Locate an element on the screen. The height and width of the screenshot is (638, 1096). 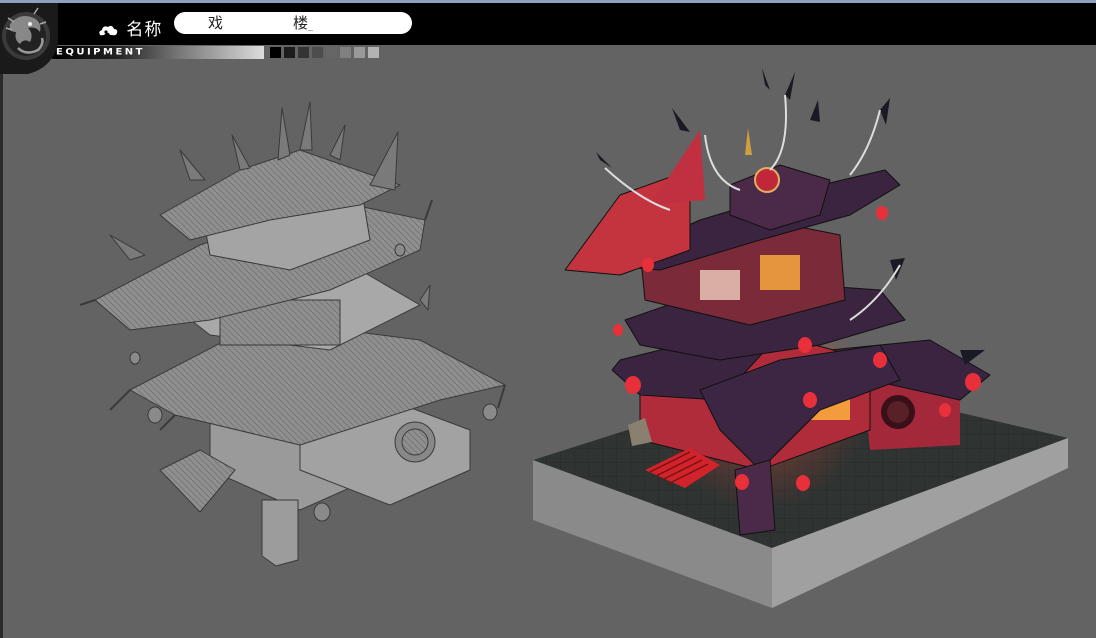
name-field: 戏楼_ is located at coordinates (293, 23).